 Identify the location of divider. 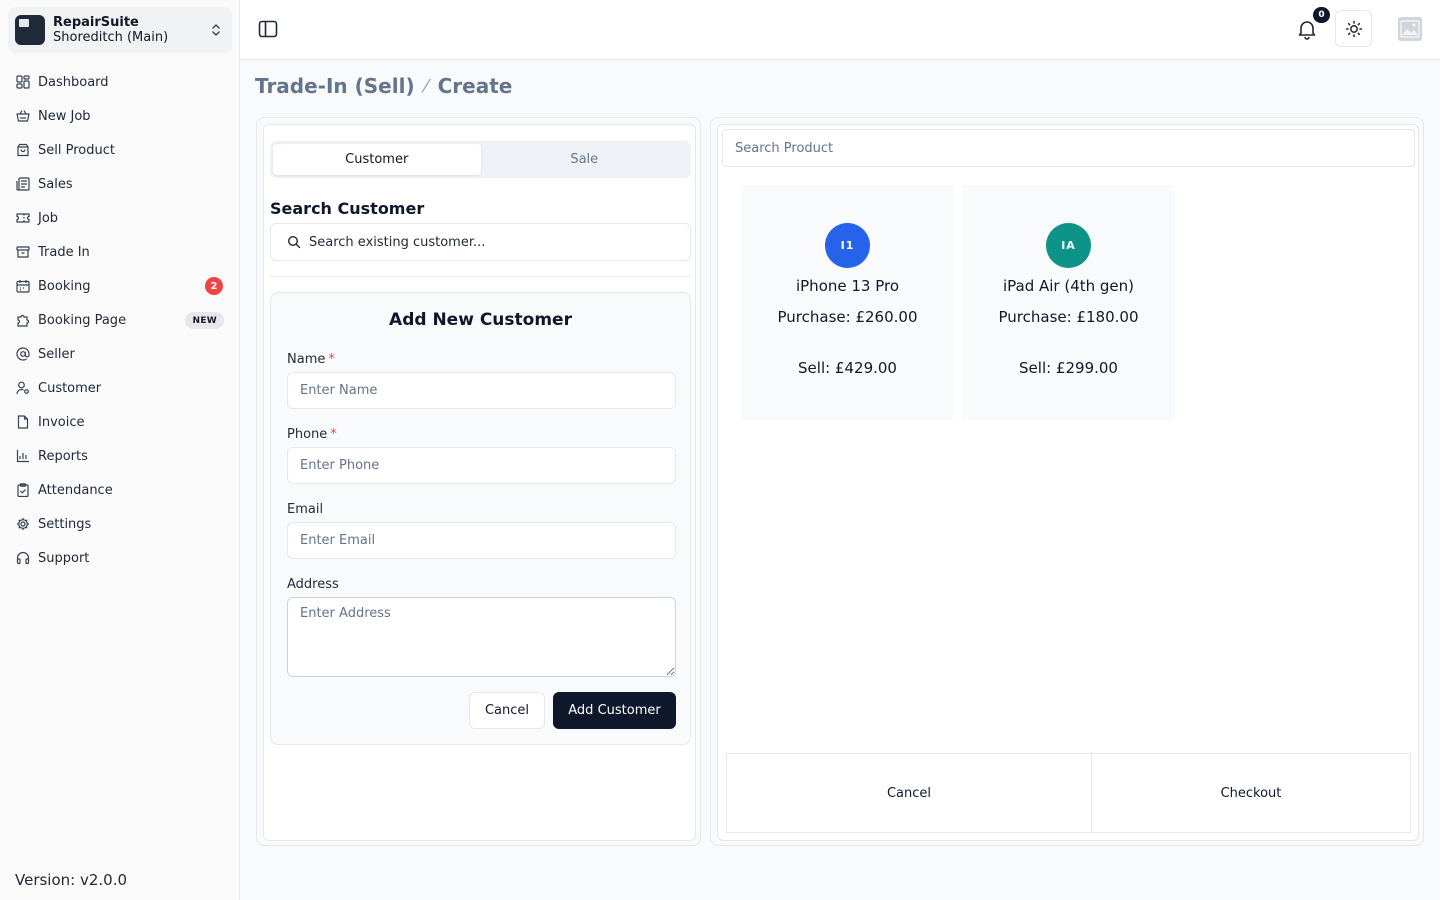
(480, 276).